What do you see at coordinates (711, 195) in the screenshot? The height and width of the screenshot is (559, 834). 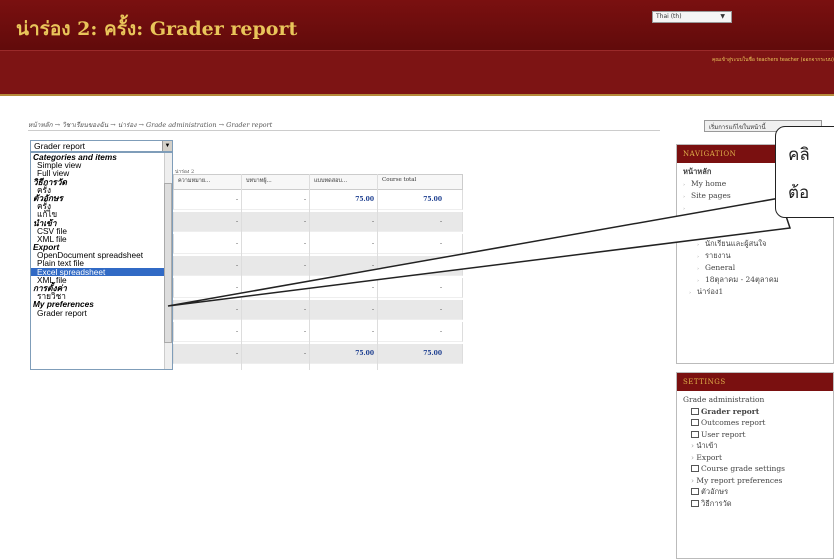 I see `nav-item-label: Site pages` at bounding box center [711, 195].